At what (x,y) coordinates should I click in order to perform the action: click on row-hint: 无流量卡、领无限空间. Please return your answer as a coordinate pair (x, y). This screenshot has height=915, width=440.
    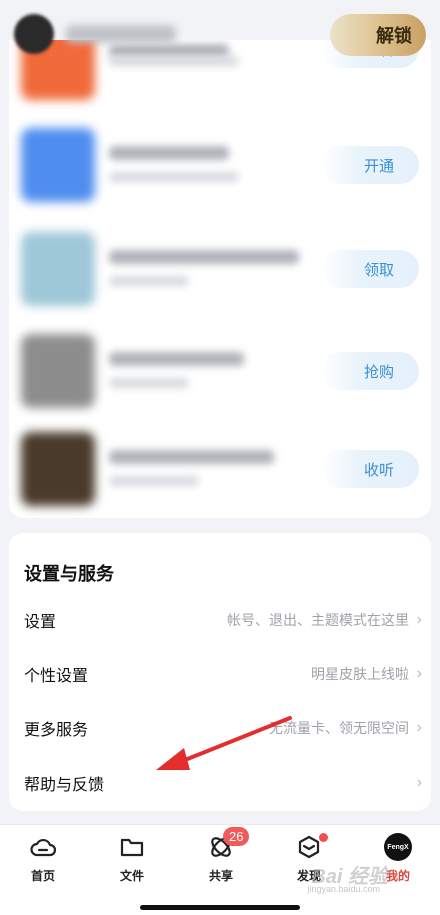
    Looking at the image, I should click on (339, 728).